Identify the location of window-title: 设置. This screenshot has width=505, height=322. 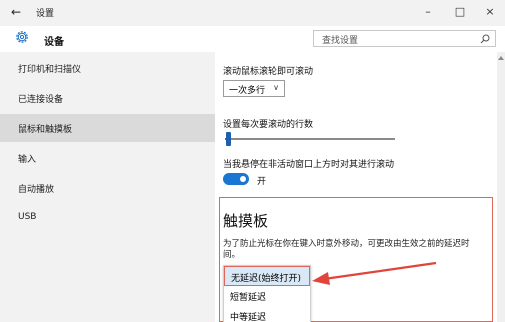
(45, 14).